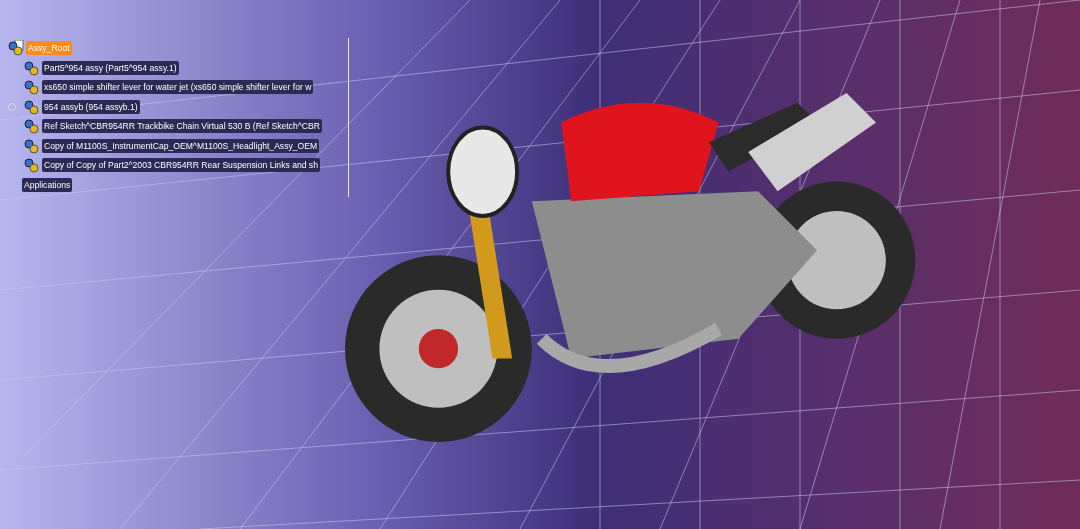 The image size is (1080, 529). I want to click on tree-item: xs650 simple shifter lever for water jet (xs650 simple shifter lever for w, so click(178, 87).